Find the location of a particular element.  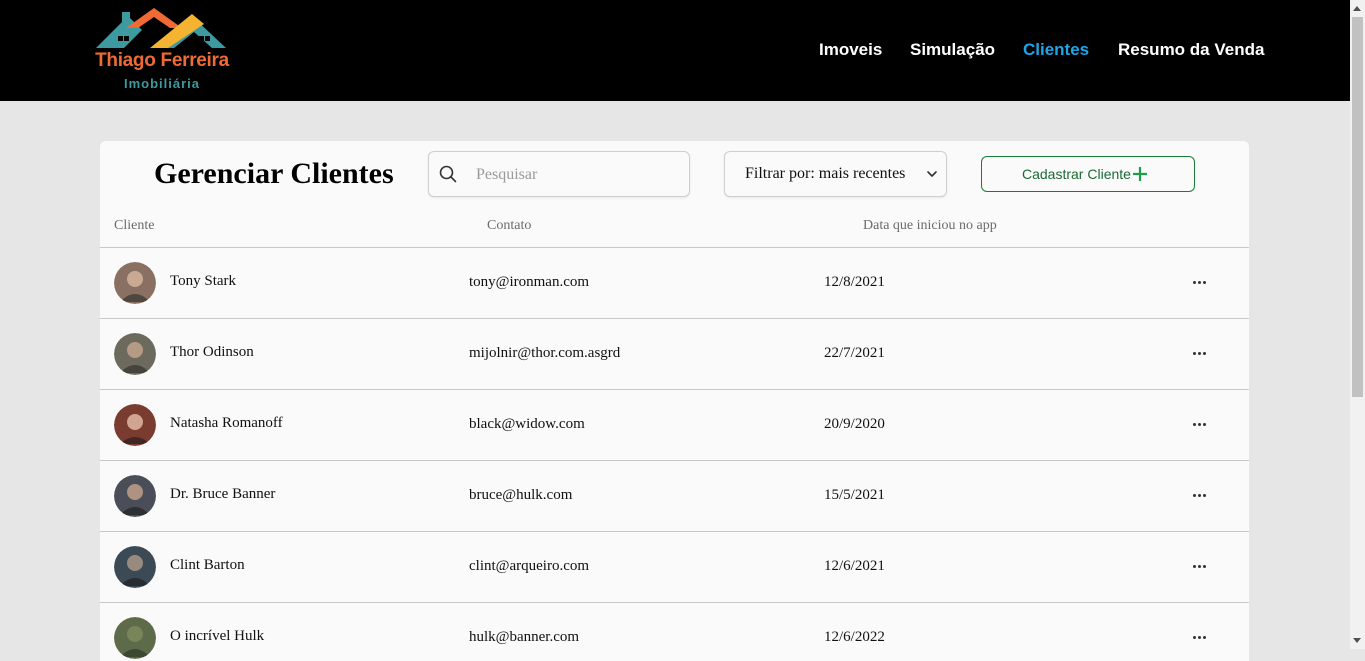

search-icon is located at coordinates (448, 174).